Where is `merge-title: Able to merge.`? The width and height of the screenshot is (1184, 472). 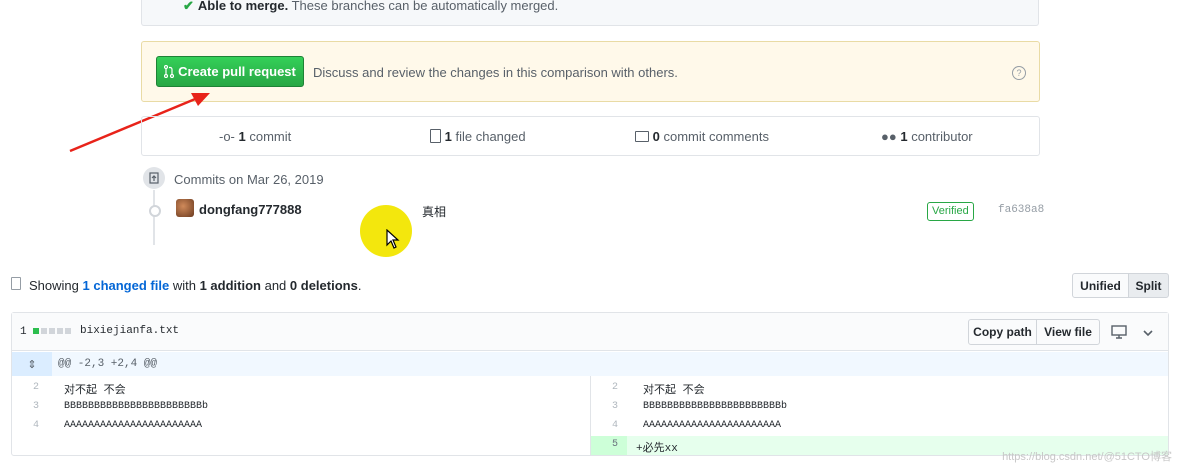 merge-title: Able to merge. is located at coordinates (243, 6).